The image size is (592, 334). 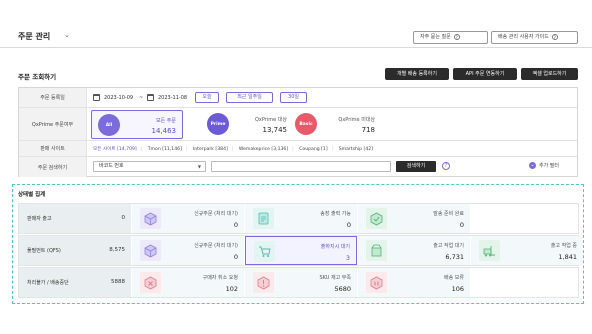 What do you see at coordinates (347, 258) in the screenshot?
I see `cell-value: 3` at bounding box center [347, 258].